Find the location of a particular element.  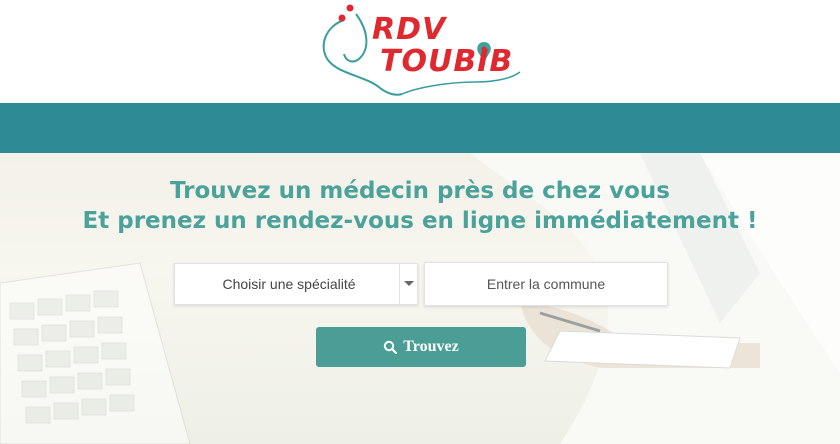

search-button: Trouvez is located at coordinates (421, 347).